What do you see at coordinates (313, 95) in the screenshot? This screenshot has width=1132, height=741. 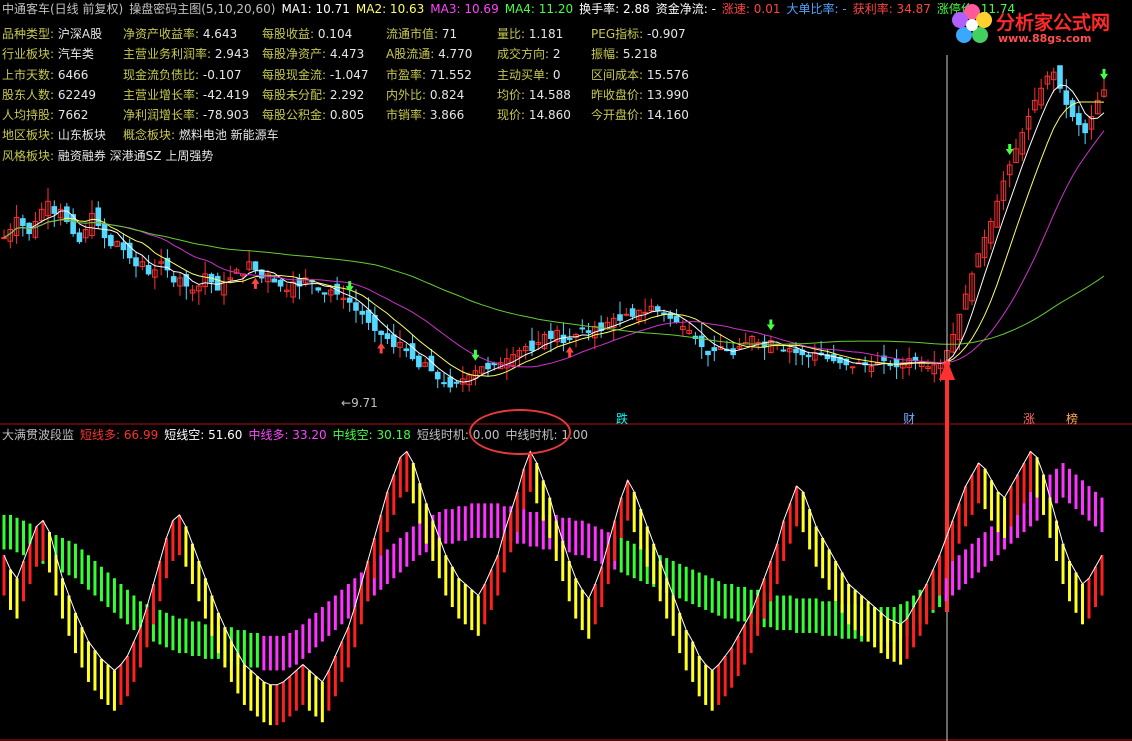 I see `info-cell: 每股未分配: 2.292` at bounding box center [313, 95].